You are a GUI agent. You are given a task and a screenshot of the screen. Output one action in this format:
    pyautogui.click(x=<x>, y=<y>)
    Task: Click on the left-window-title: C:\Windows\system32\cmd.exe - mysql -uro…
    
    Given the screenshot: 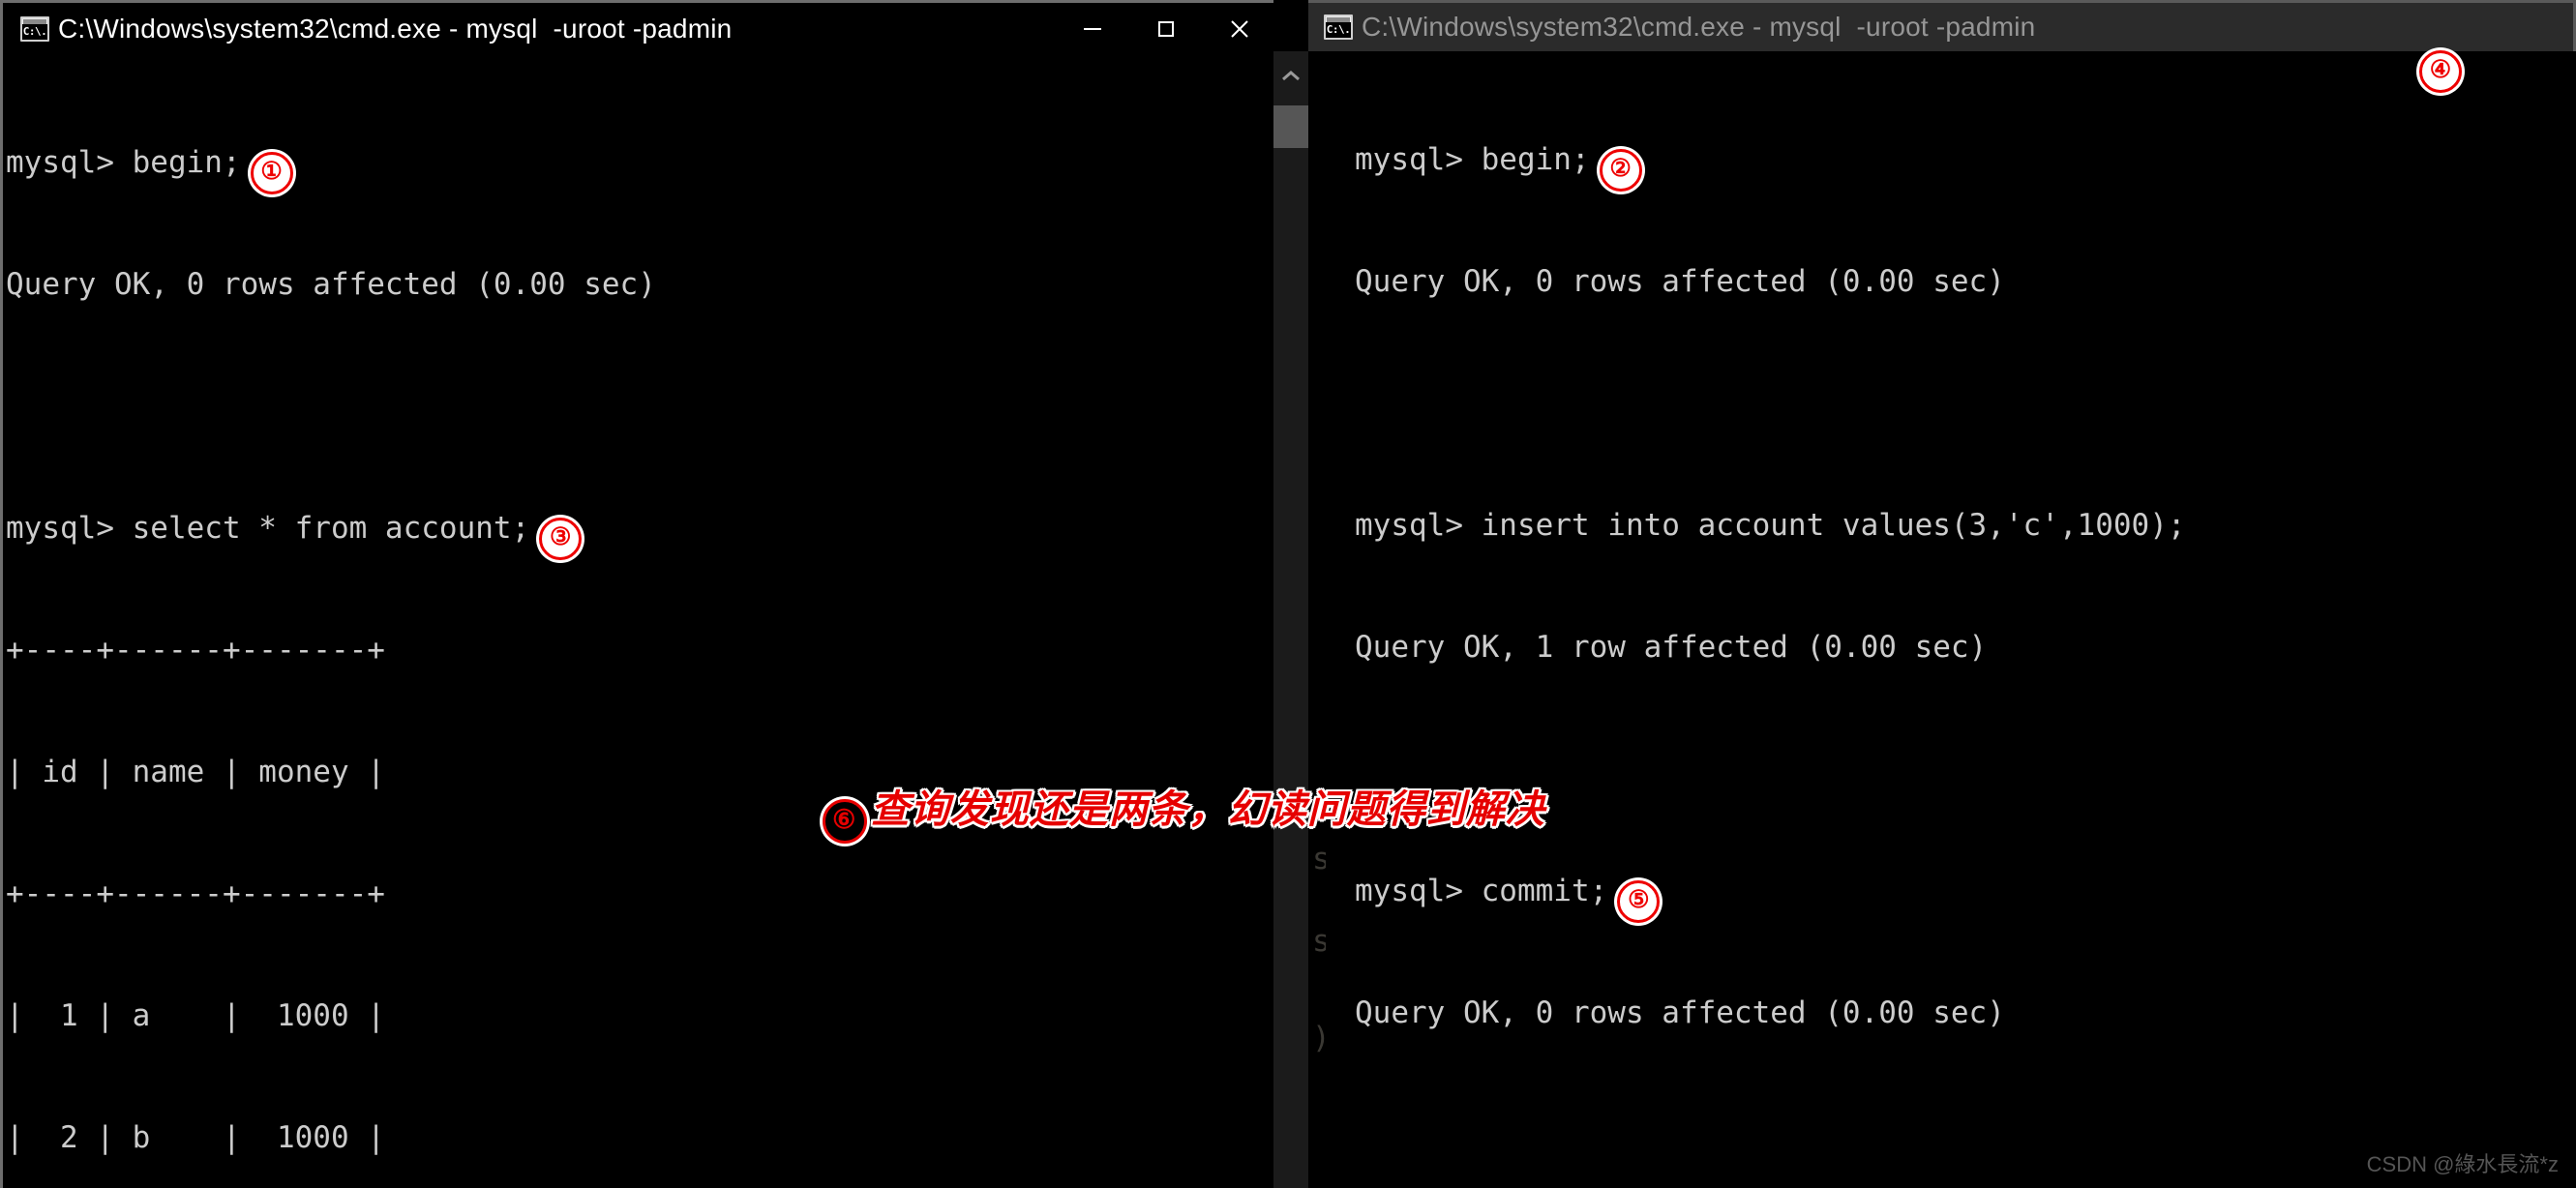 What is the action you would take?
    pyautogui.click(x=395, y=29)
    